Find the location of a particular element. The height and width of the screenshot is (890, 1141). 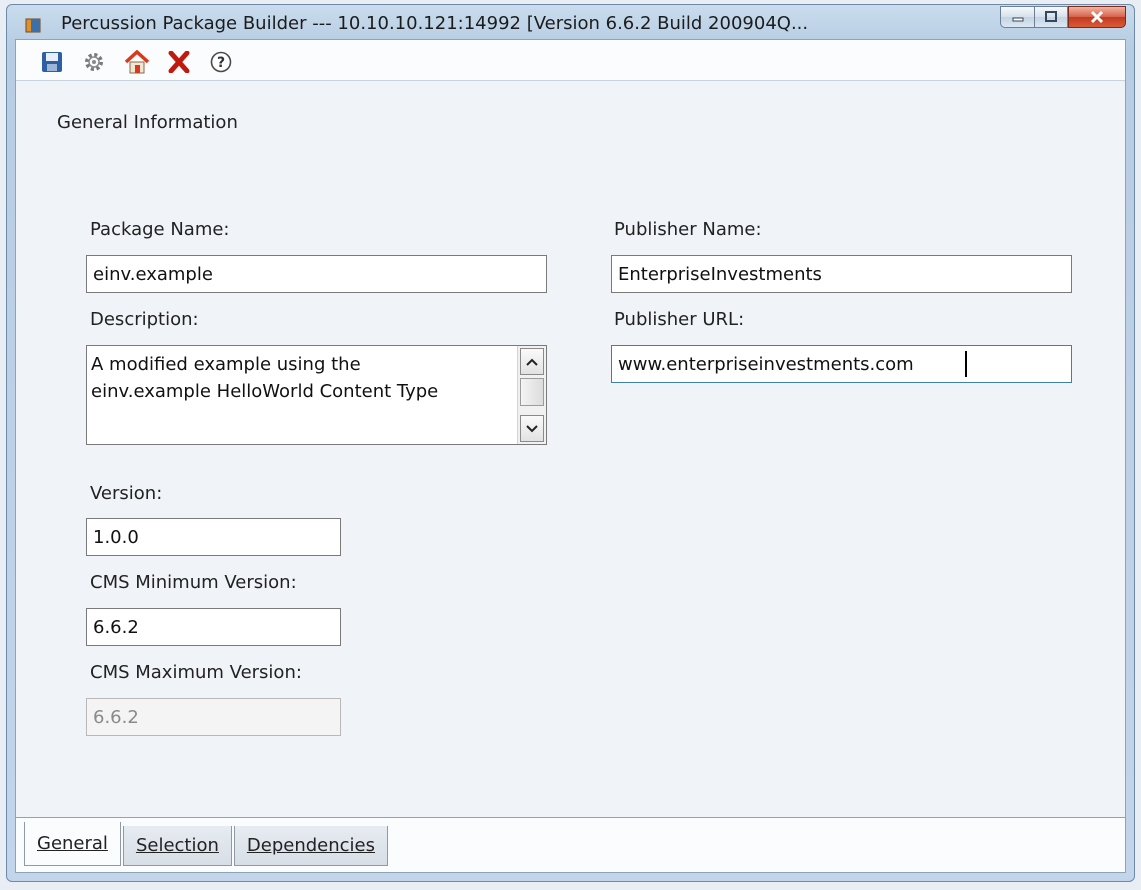

help-button: ? is located at coordinates (221, 62).